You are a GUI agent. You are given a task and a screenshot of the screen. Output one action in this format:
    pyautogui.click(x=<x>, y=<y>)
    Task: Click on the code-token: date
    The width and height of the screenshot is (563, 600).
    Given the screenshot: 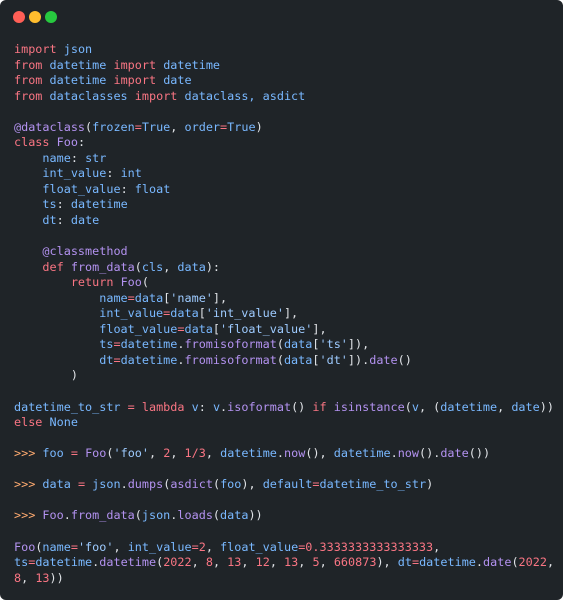 What is the action you would take?
    pyautogui.click(x=85, y=220)
    